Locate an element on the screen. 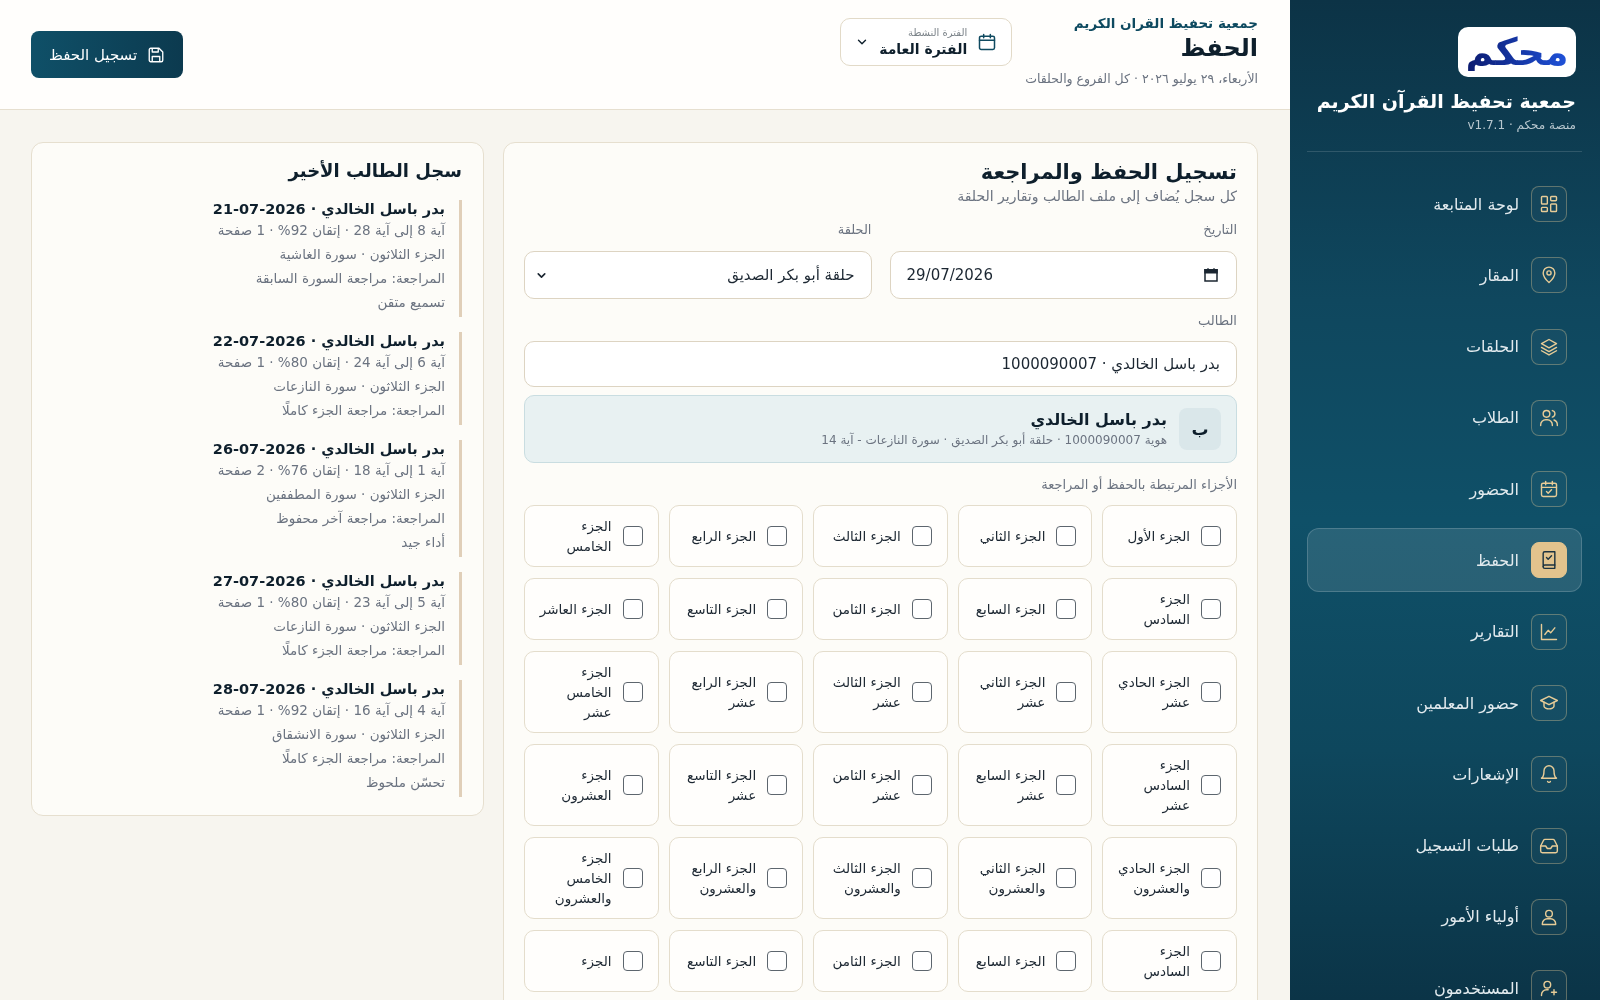 This screenshot has width=1600, height=1000. sidebar-item: طلبات التسجيل is located at coordinates (1444, 845).